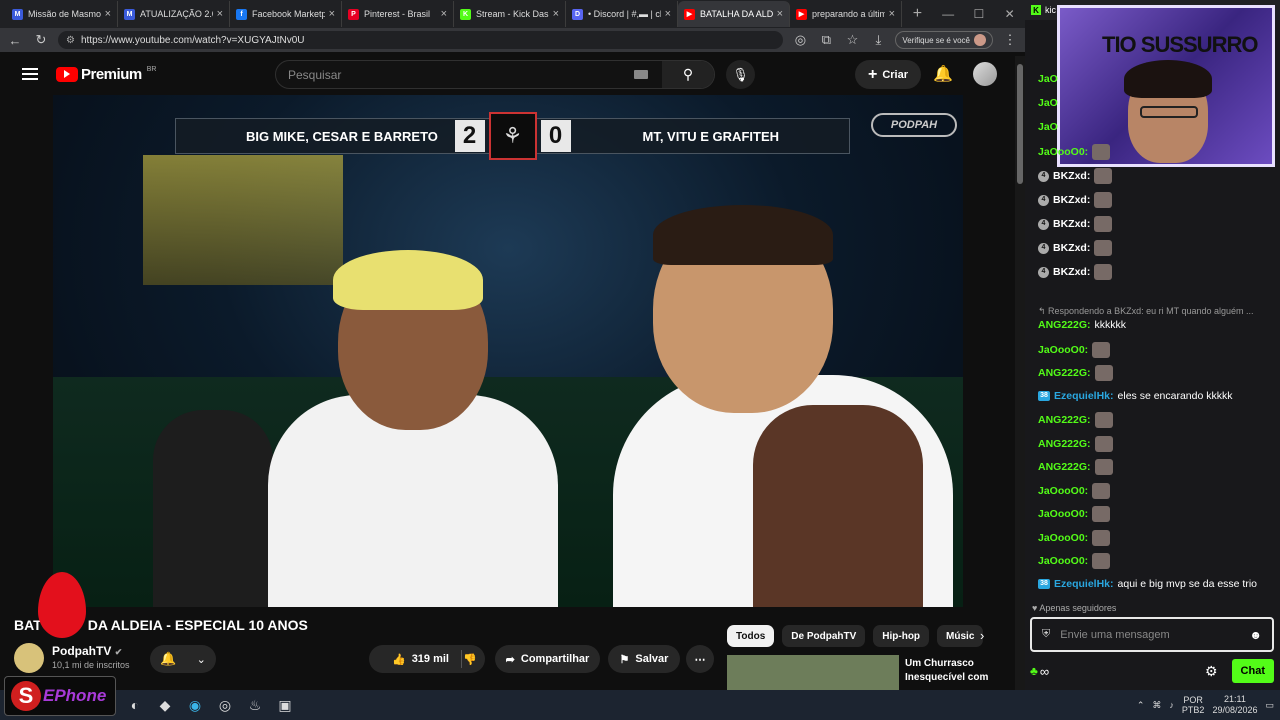 The image size is (1280, 720). Describe the element at coordinates (70, 40) in the screenshot. I see `site-info-icon: ⚙` at that location.